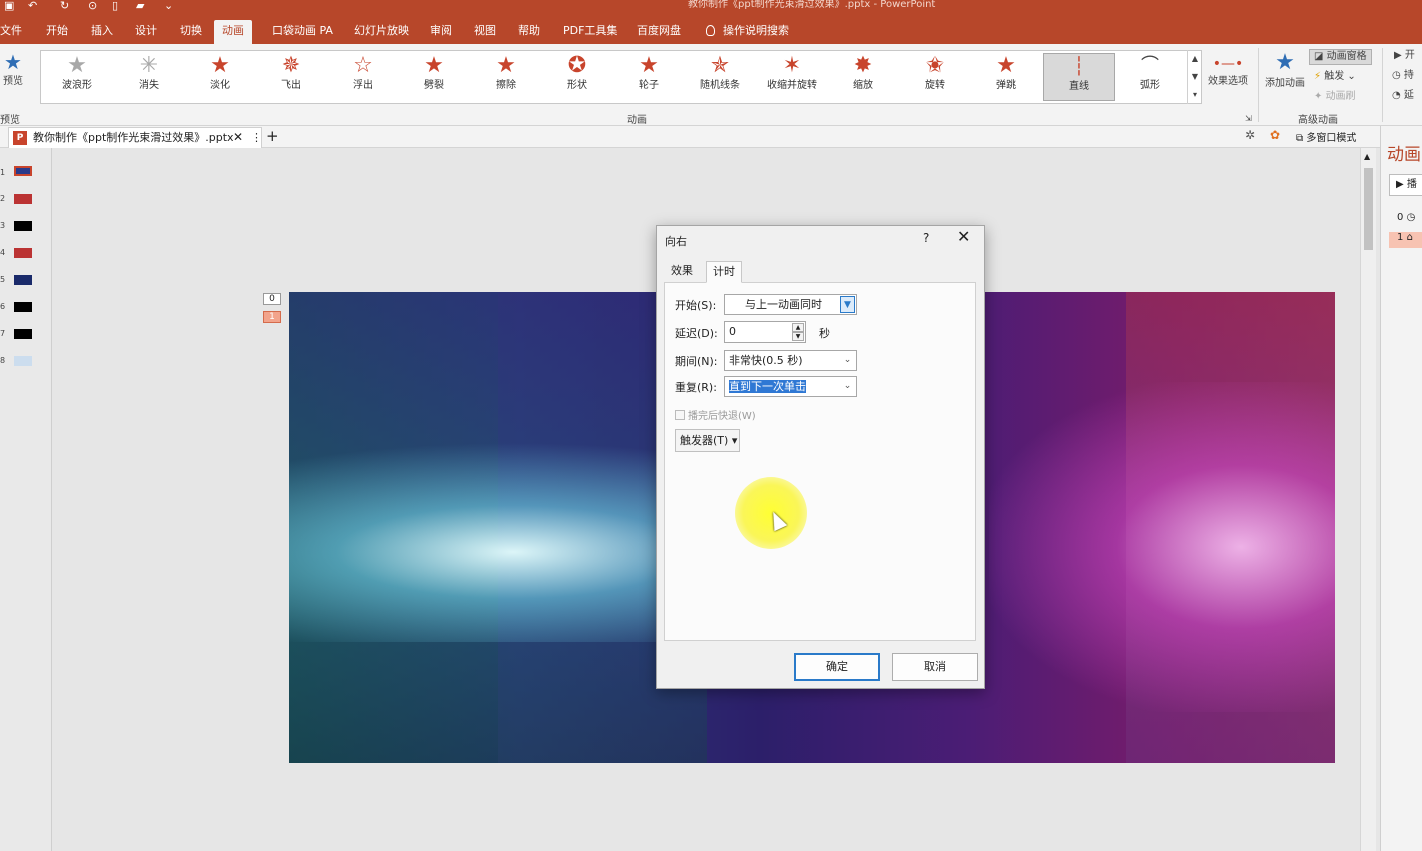  What do you see at coordinates (790, 304) in the screenshot?
I see `start-select: 与上一动画同时 ▼` at bounding box center [790, 304].